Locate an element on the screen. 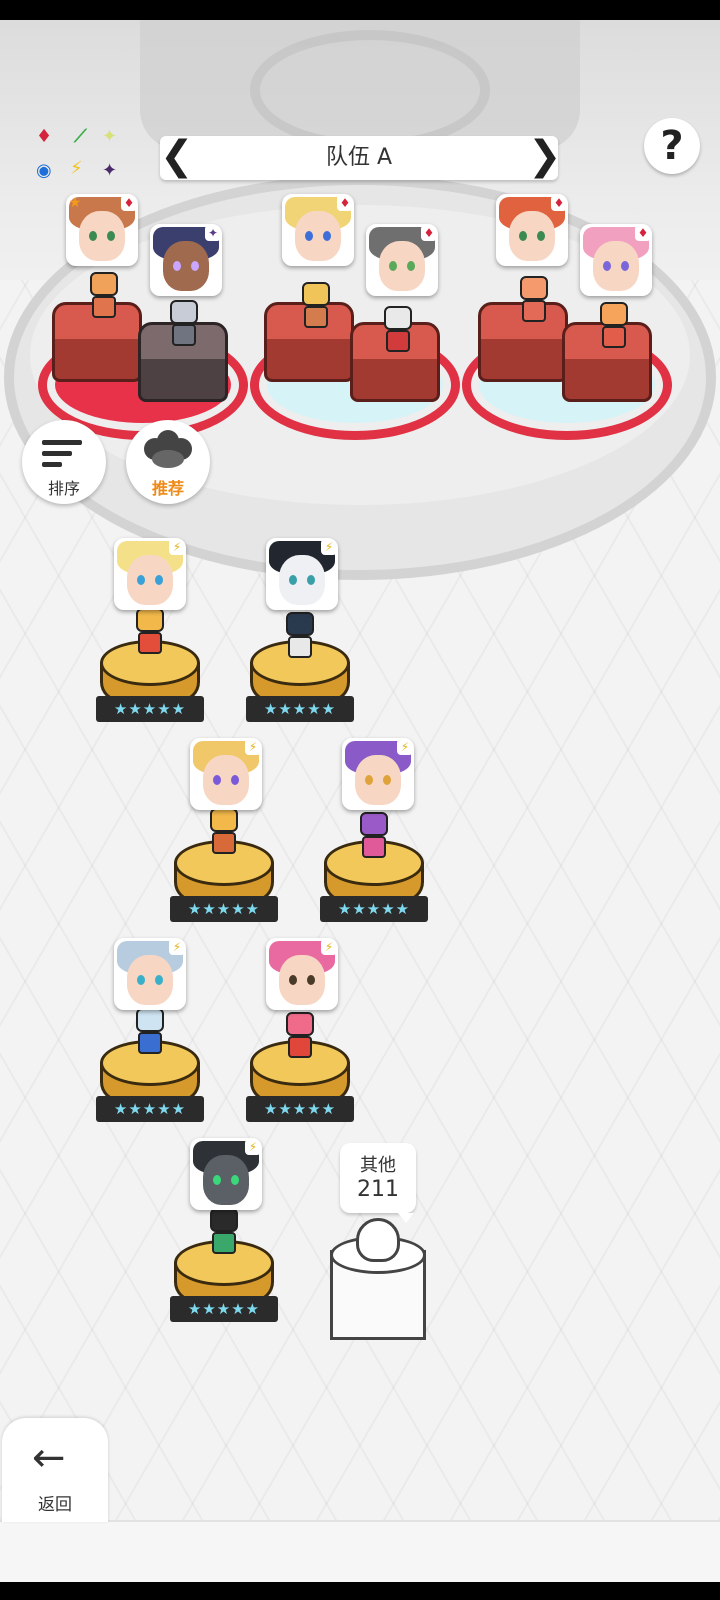 The image size is (720, 1600). roster-portrait-6: ⚡ is located at coordinates (302, 974).